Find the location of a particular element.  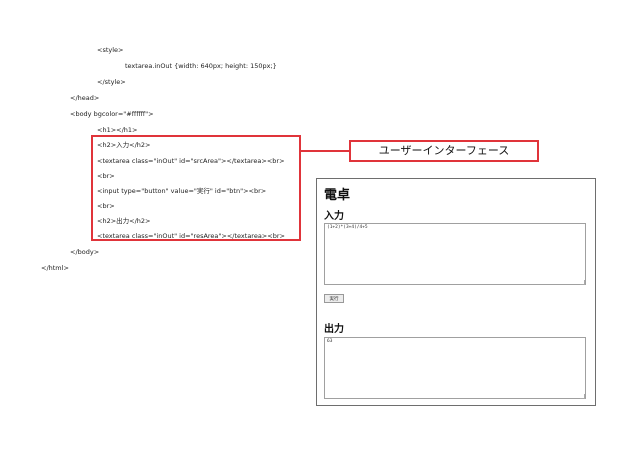

src-resize-grip is located at coordinates (582, 282).